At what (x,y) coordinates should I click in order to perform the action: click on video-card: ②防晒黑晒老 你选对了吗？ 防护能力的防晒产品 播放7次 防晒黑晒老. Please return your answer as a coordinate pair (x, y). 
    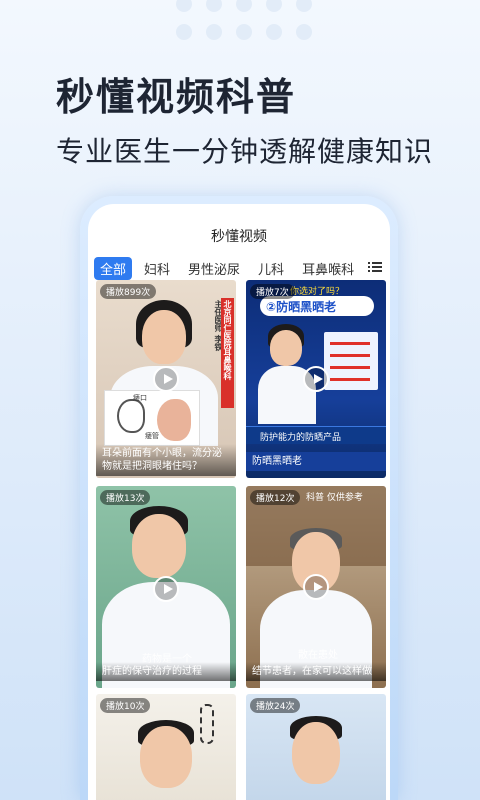
    Looking at the image, I should click on (316, 379).